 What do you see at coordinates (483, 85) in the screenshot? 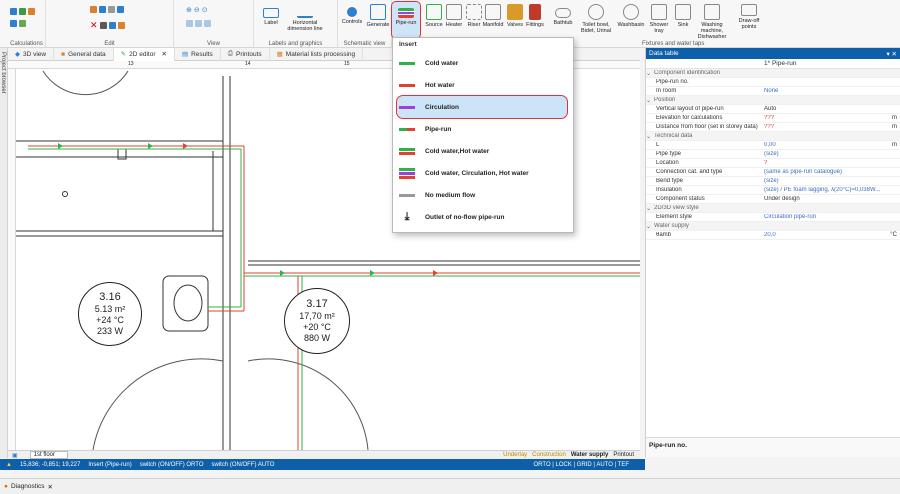
I see `menu-item-hot-water: Hot water` at bounding box center [483, 85].